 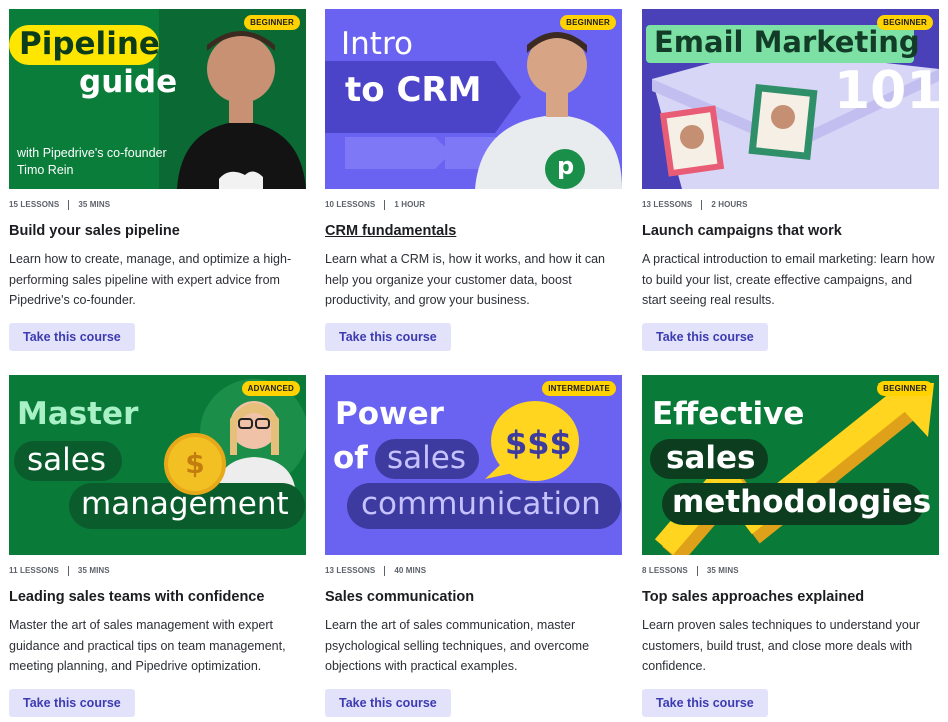 What do you see at coordinates (802, 502) in the screenshot?
I see `thumbnail-line3: methodologies` at bounding box center [802, 502].